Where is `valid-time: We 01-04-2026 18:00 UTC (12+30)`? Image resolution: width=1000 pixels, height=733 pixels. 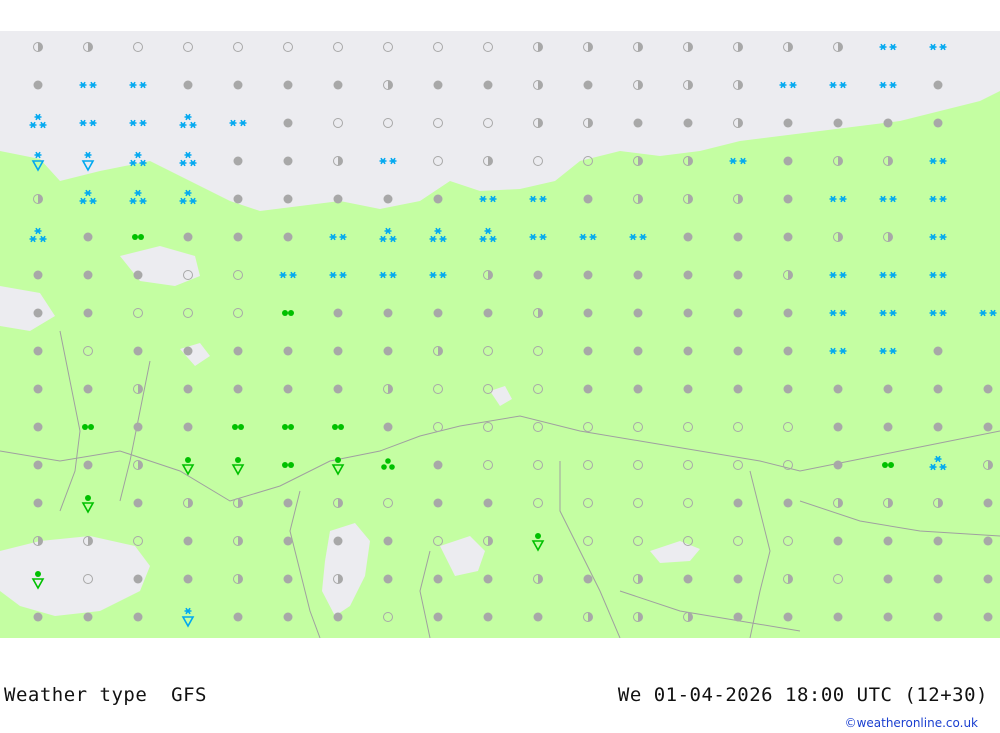 valid-time: We 01-04-2026 18:00 UTC (12+30) is located at coordinates (802, 695).